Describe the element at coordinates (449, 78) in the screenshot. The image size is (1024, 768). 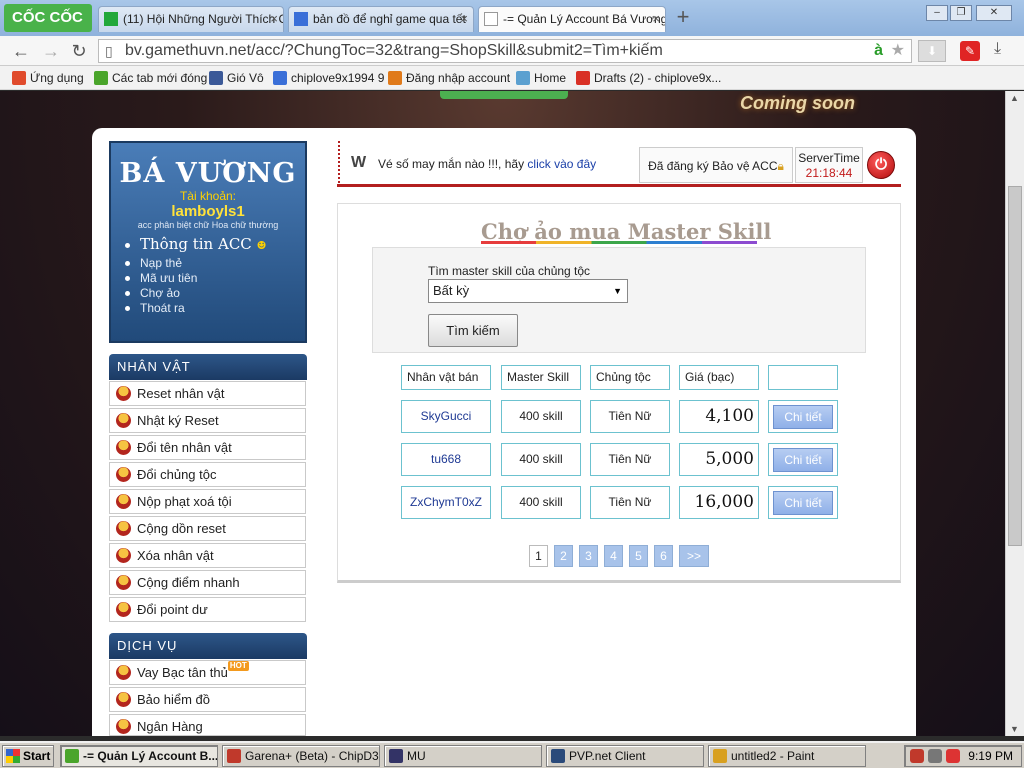
I see `bookmark-login: Đăng nhập account` at that location.